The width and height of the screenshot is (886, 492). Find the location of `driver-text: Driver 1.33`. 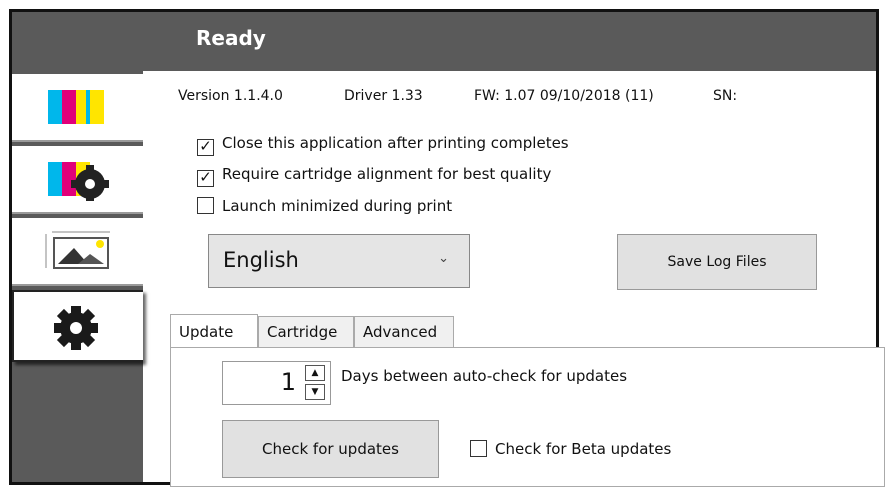

driver-text: Driver 1.33 is located at coordinates (383, 96).